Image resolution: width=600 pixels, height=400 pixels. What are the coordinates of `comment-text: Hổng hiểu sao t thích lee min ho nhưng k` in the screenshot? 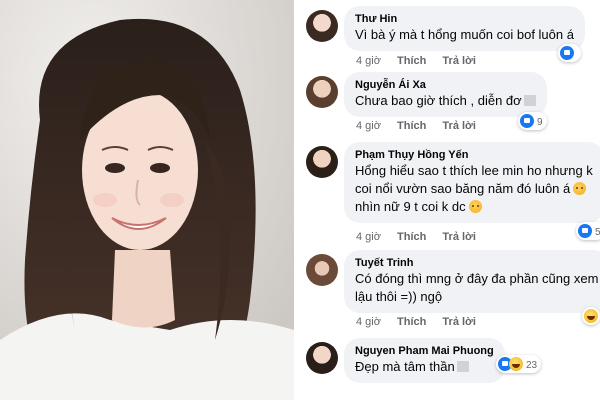 It's located at (474, 170).